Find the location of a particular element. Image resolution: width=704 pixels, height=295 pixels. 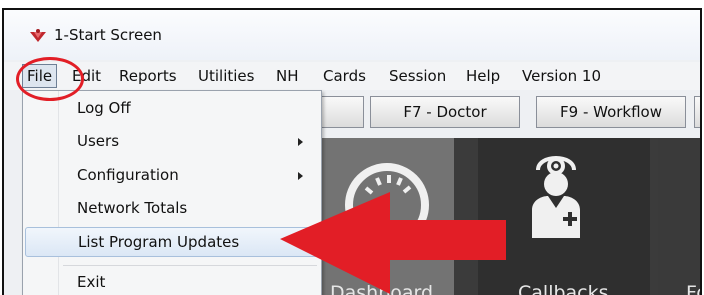

menu-reports: Reports is located at coordinates (148, 76).